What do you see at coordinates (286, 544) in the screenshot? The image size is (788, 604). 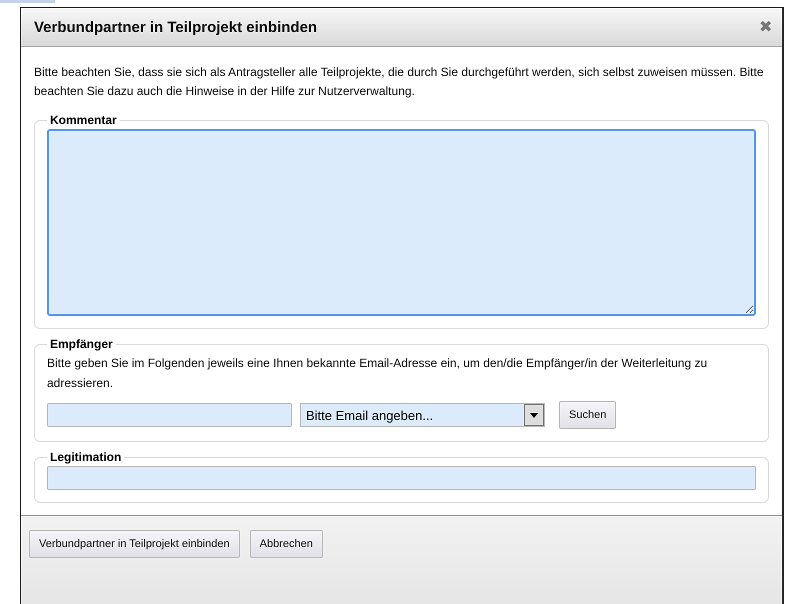 I see `footer-button: Abbrechen` at bounding box center [286, 544].